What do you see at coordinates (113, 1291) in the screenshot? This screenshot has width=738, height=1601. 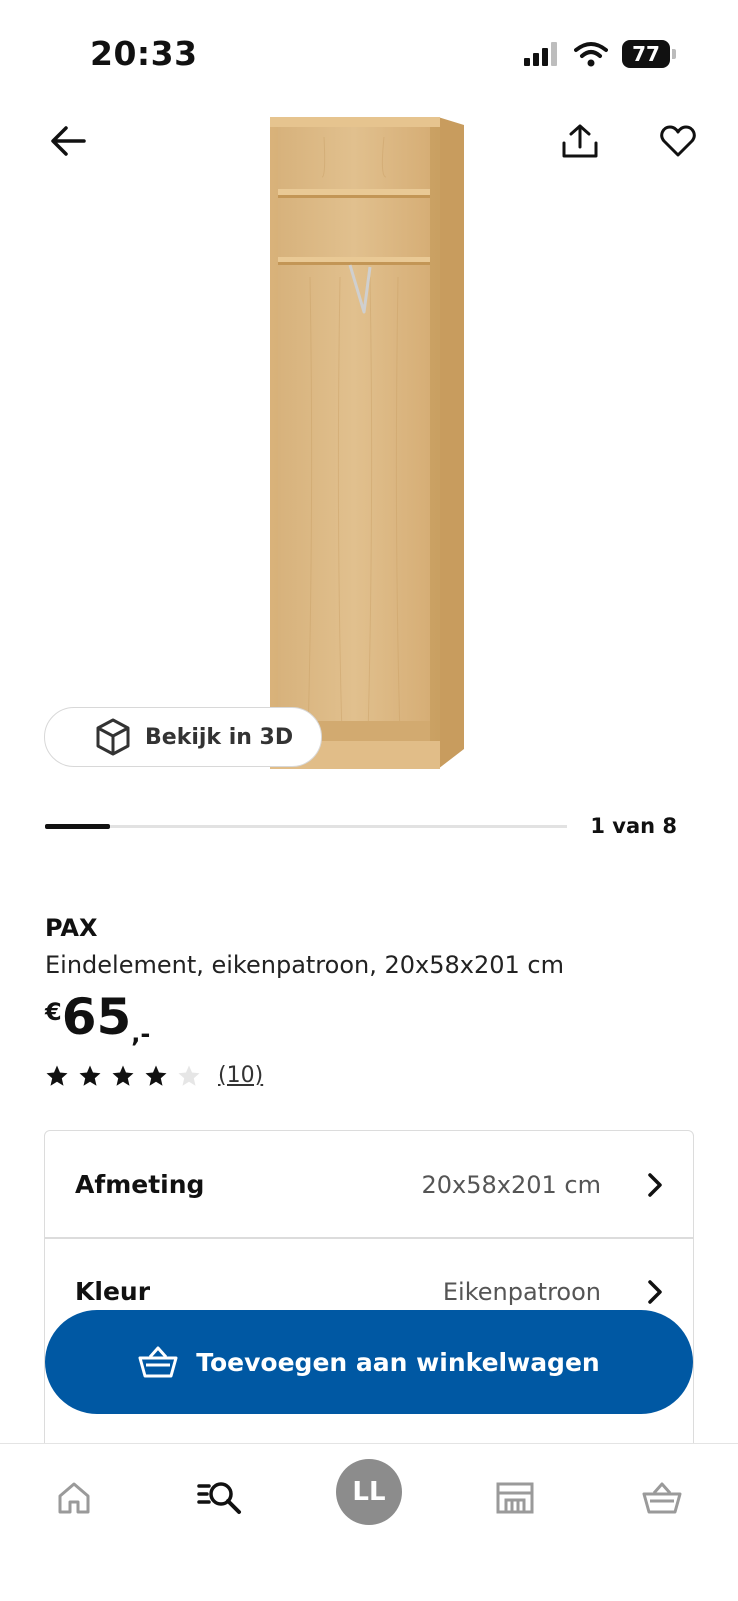 I see `option-label: Kleur` at bounding box center [113, 1291].